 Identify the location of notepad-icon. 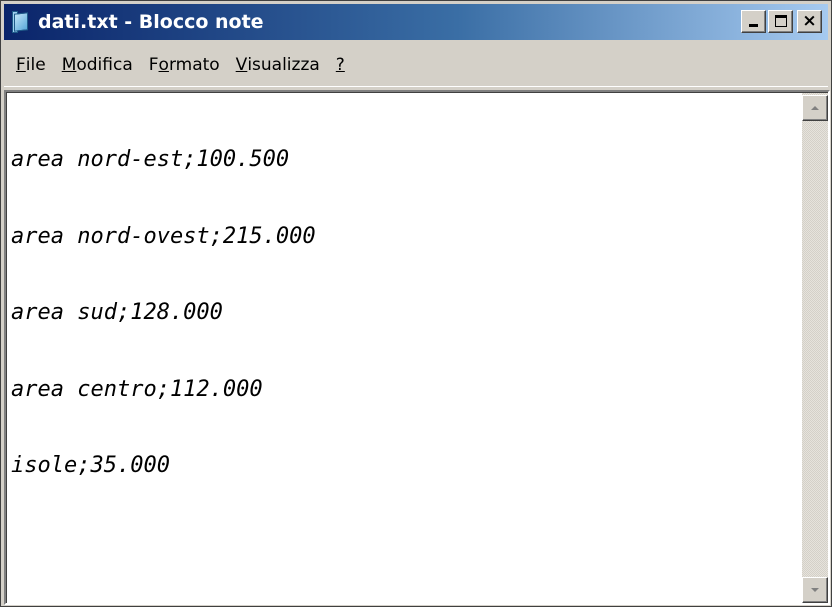
(21, 22).